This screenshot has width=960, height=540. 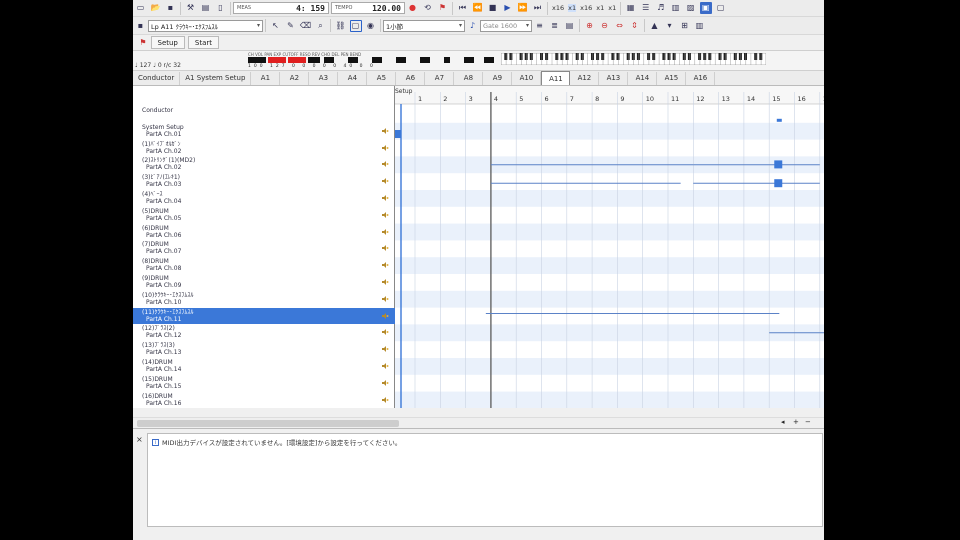 What do you see at coordinates (264, 400) in the screenshot?
I see `track-row: (16)DRUM PartA Ch.16` at bounding box center [264, 400].